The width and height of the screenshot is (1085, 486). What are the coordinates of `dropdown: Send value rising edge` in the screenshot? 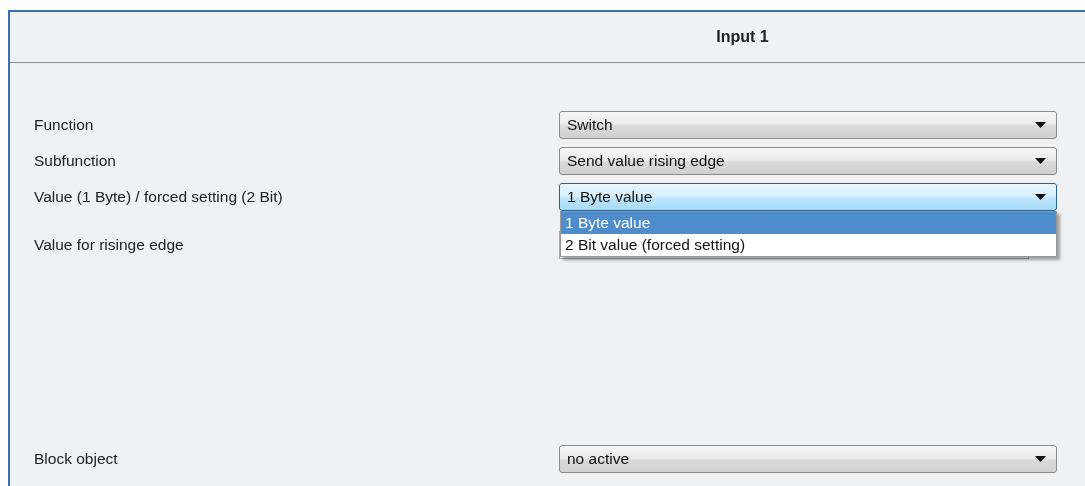 It's located at (808, 161).